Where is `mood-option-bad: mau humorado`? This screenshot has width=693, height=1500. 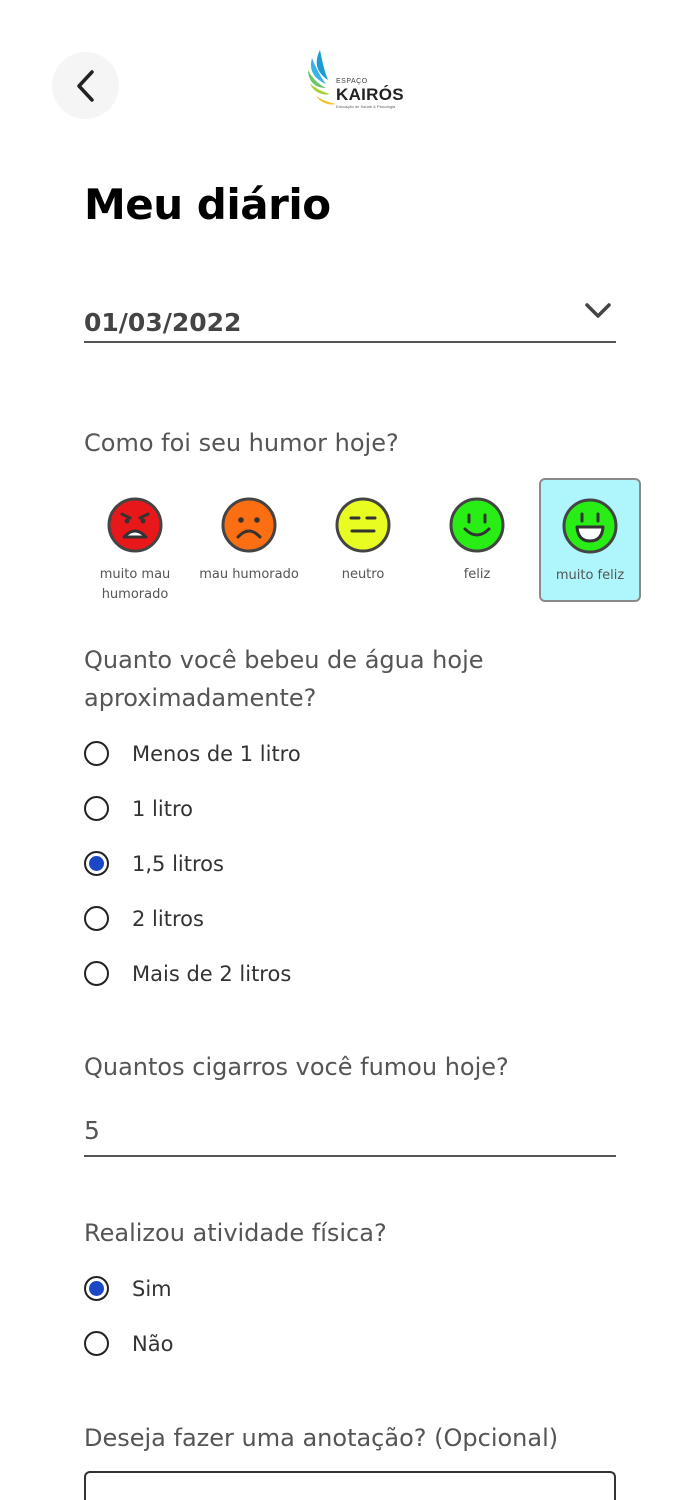
mood-option-bad: mau humorado is located at coordinates (249, 540).